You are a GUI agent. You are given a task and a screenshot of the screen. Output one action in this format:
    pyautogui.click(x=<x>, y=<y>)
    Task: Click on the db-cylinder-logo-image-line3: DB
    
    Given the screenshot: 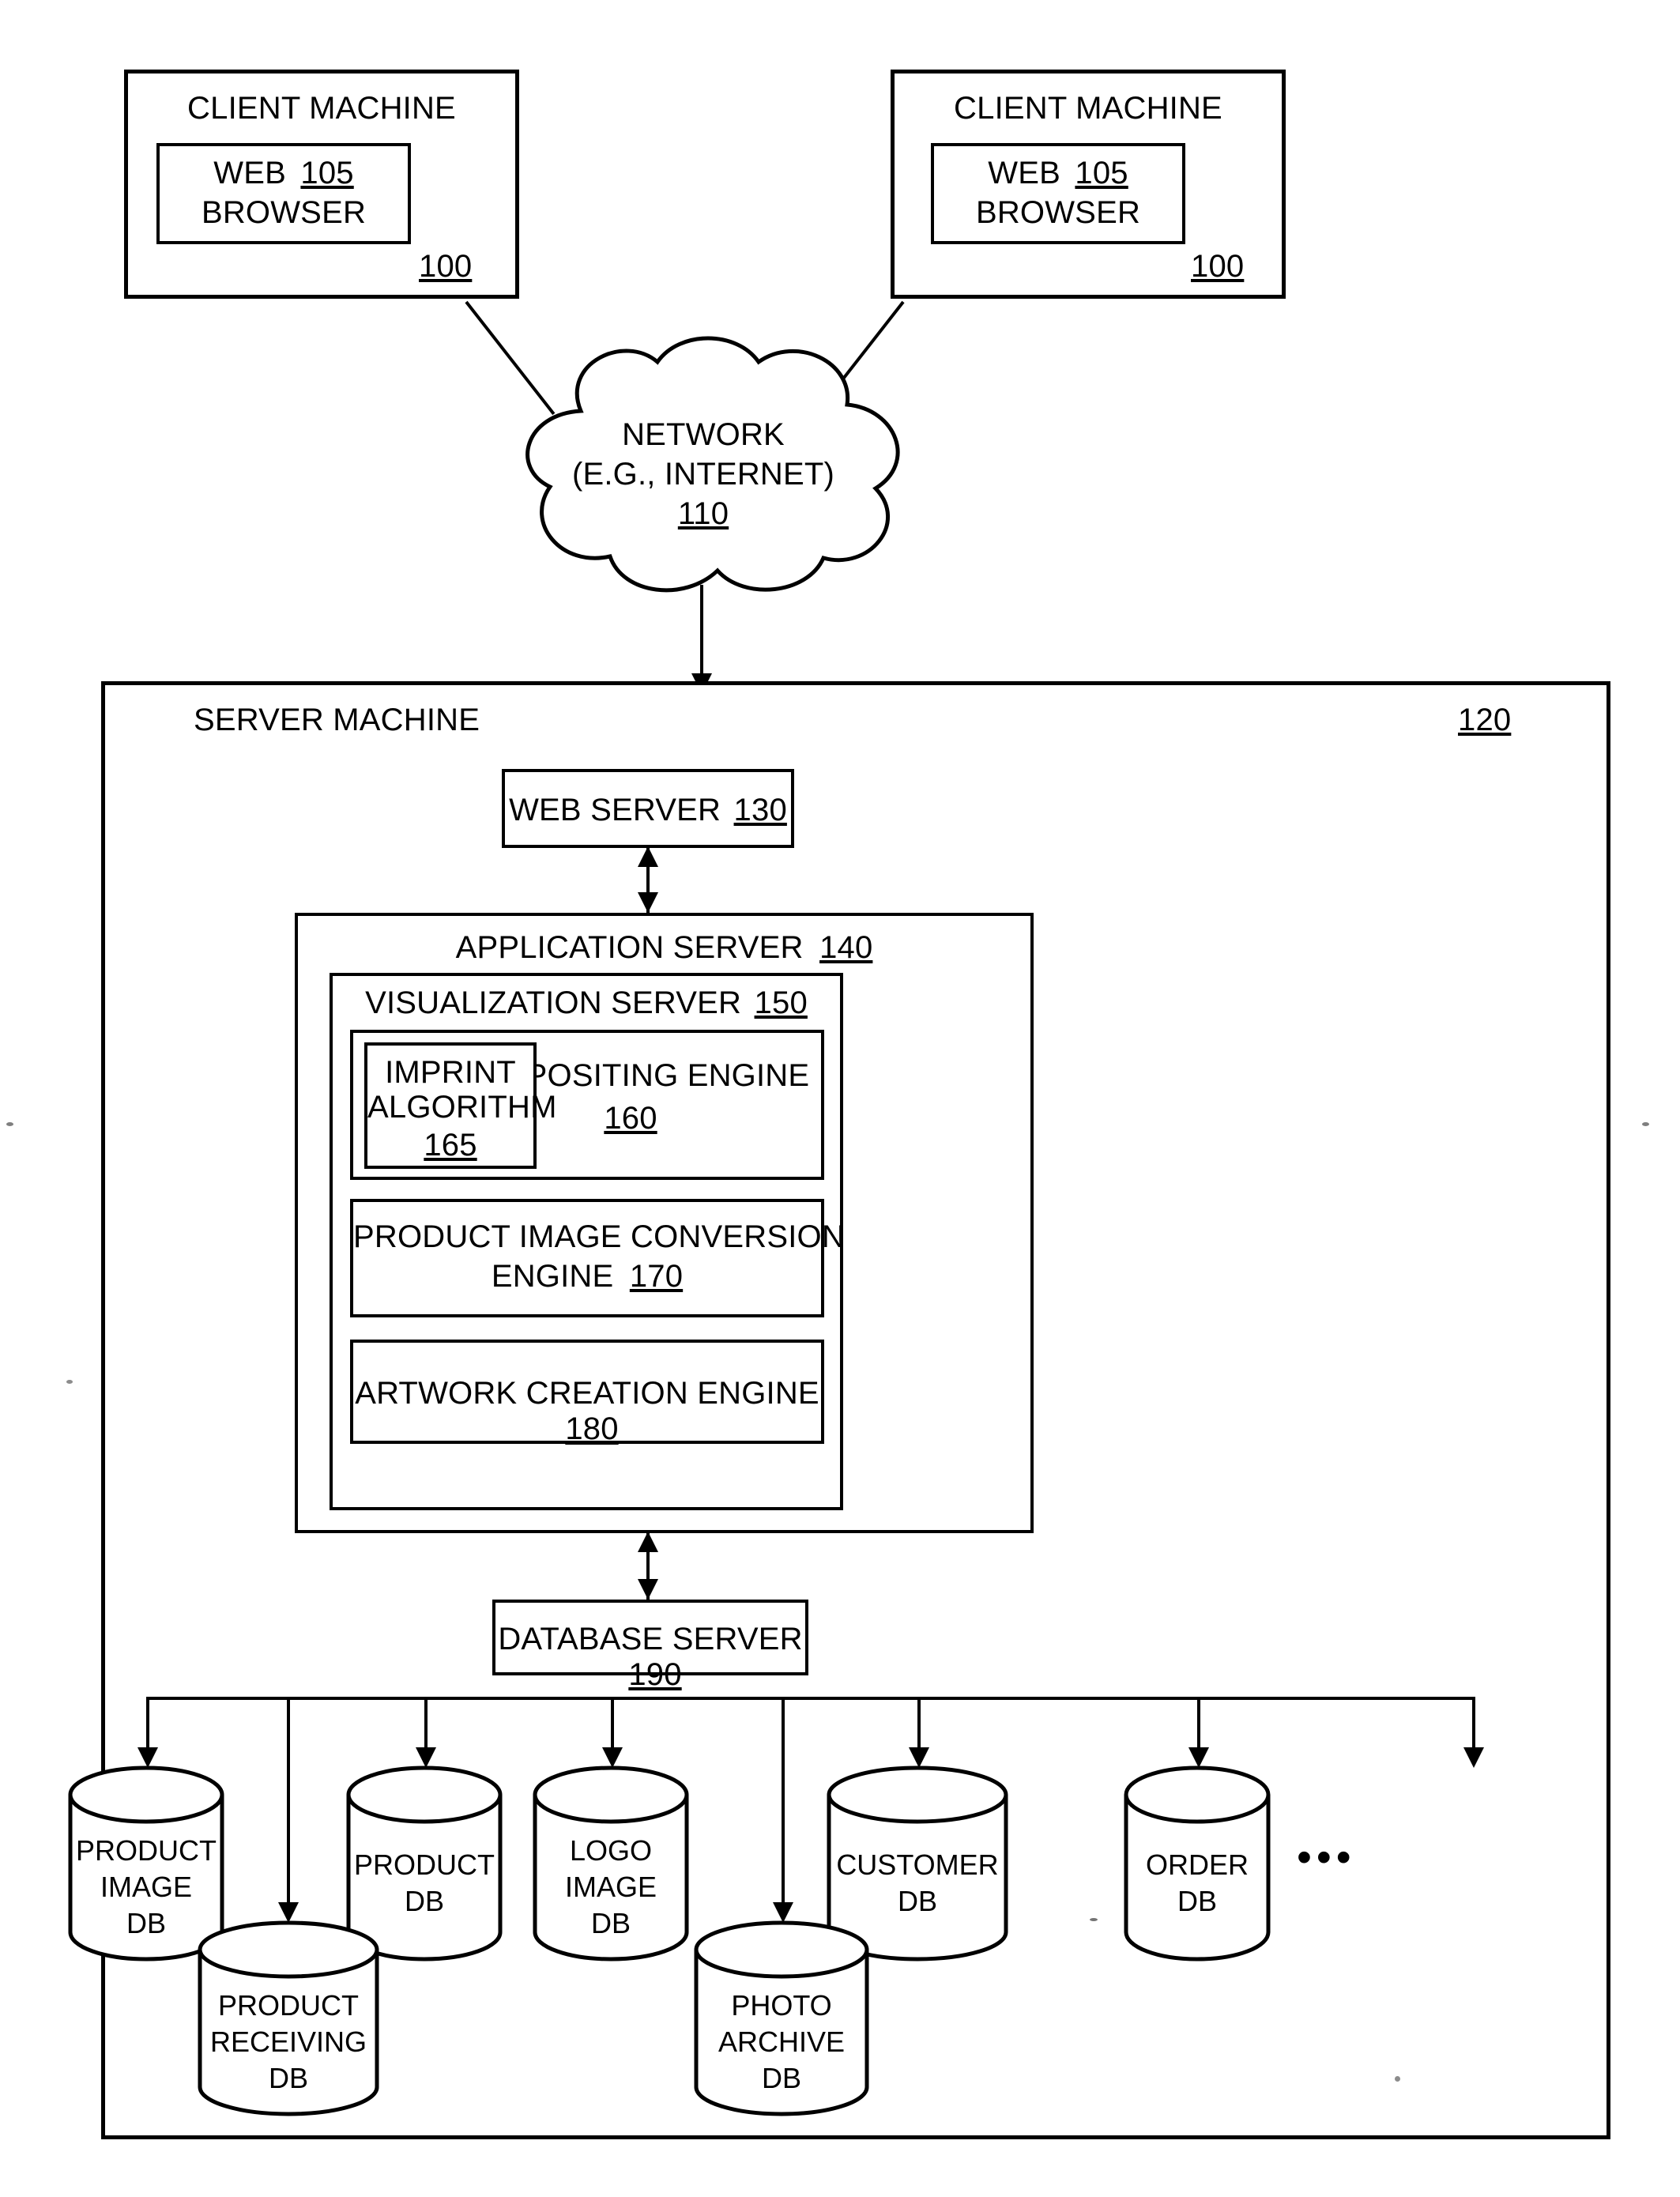 What is the action you would take?
    pyautogui.click(x=610, y=1923)
    